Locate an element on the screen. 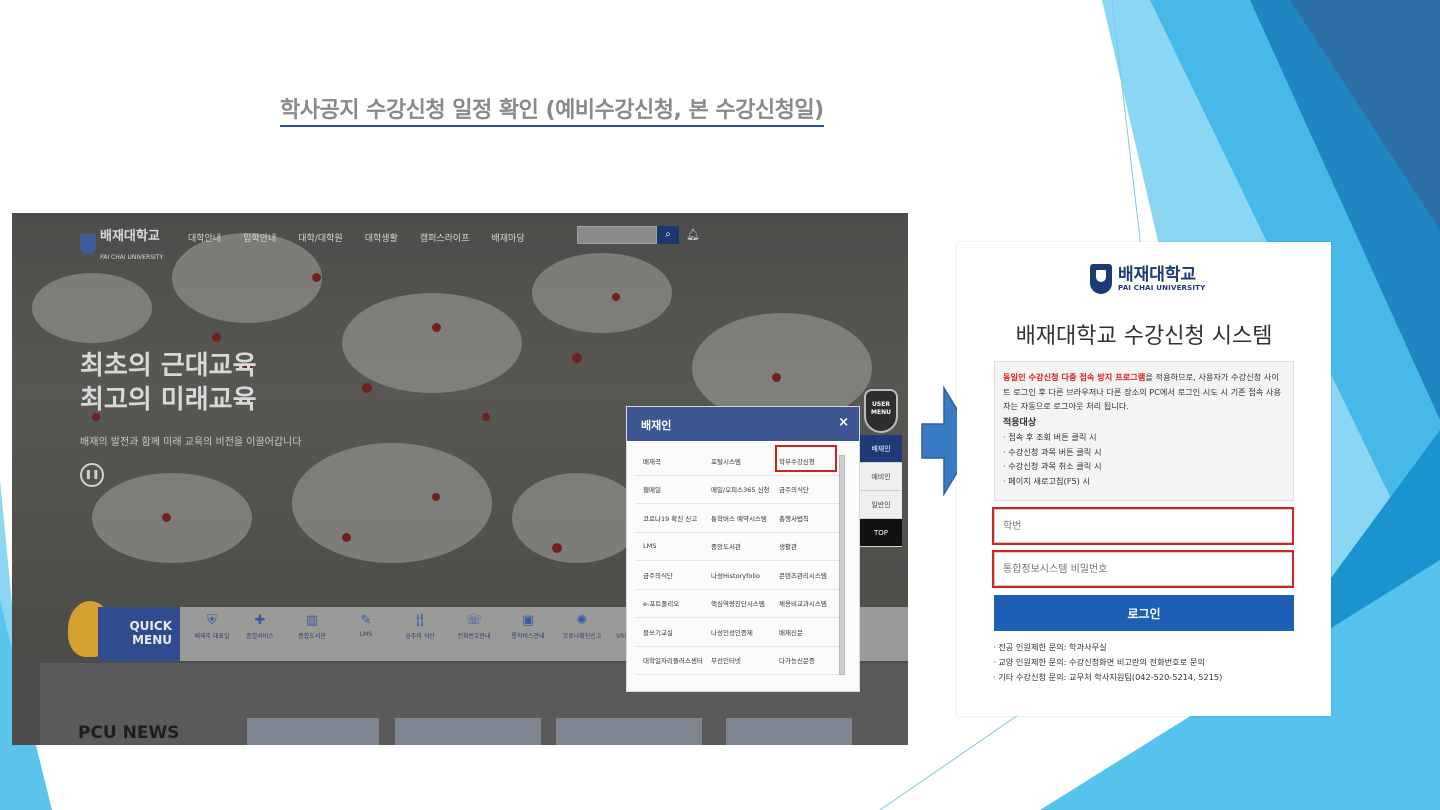  popup-title: 배재인 is located at coordinates (656, 425).